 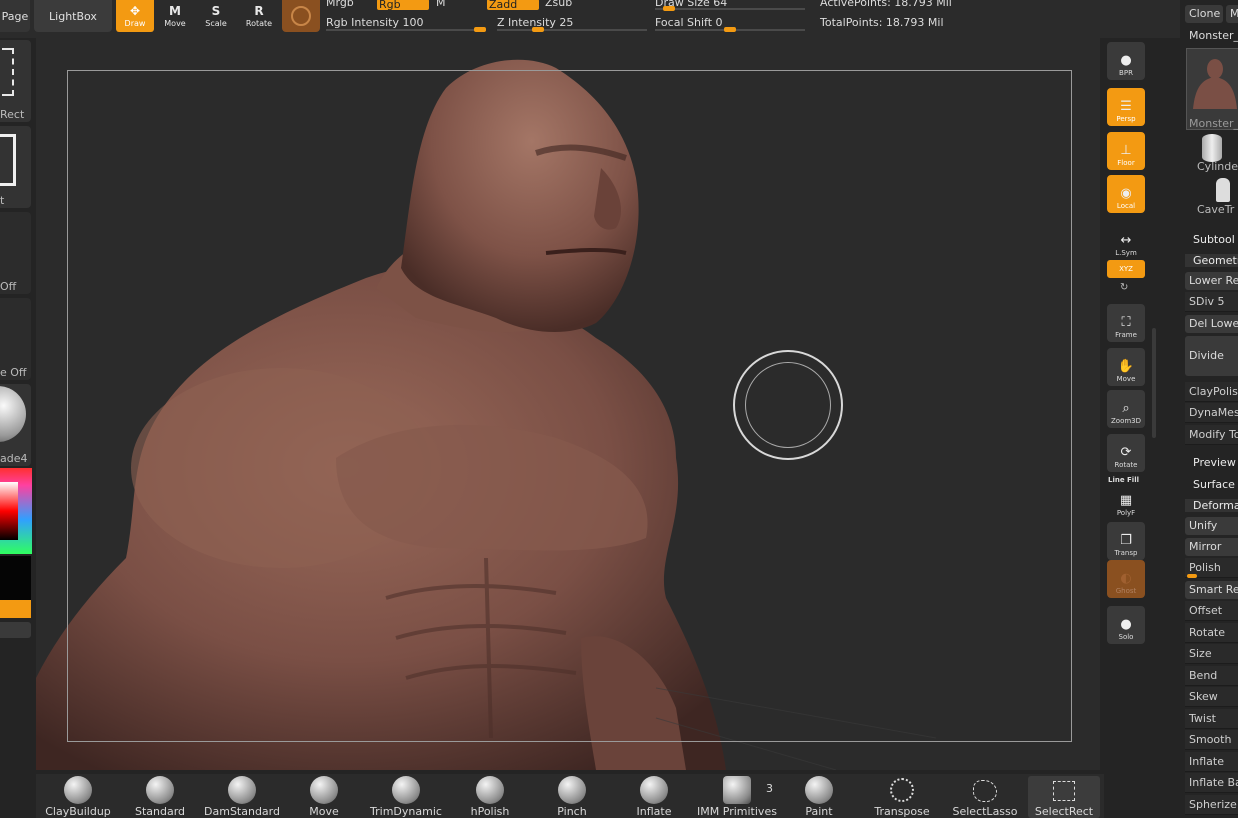 I want to click on brush-claybuildup: ClayBuildup, so click(x=78, y=797).